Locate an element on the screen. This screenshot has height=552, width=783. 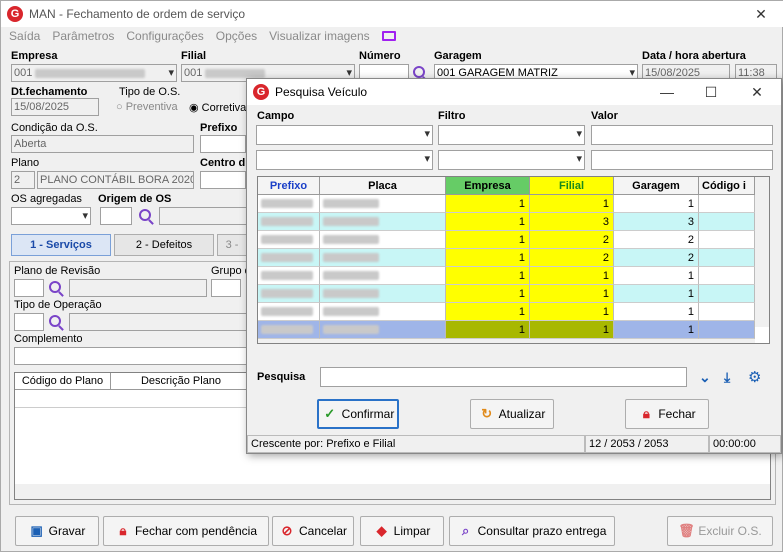
tab-defeitos: 2 - Defeitos is located at coordinates (164, 245).